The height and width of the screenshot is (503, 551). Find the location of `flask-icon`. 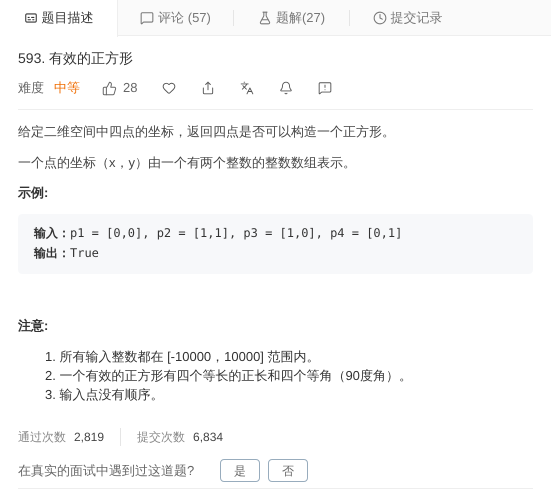

flask-icon is located at coordinates (265, 17).